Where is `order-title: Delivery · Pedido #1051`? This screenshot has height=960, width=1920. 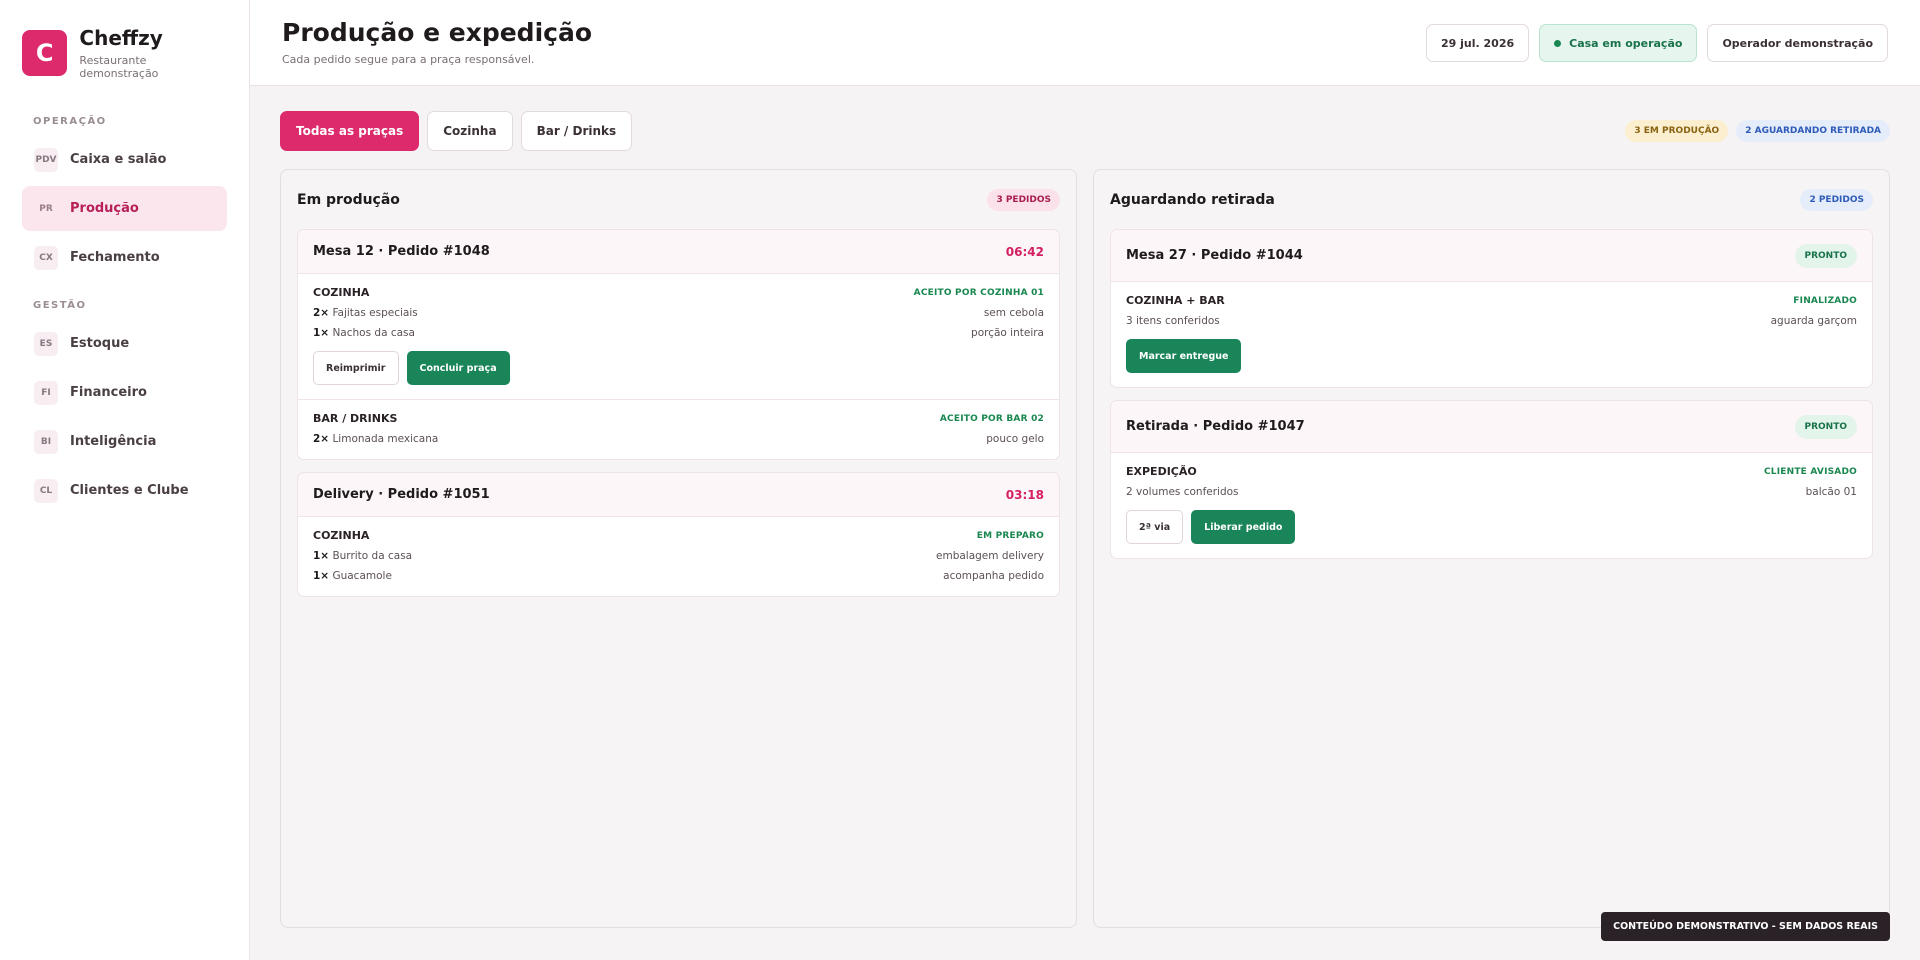
order-title: Delivery · Pedido #1051 is located at coordinates (401, 494).